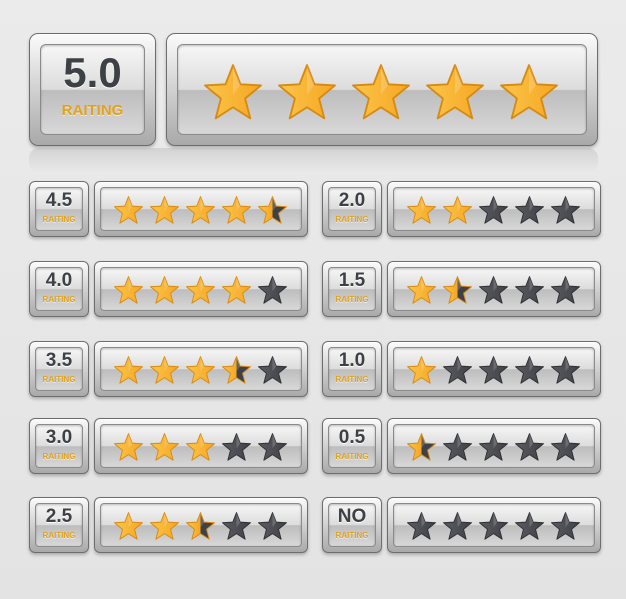  I want to click on score-badge: 3.5 RAITING, so click(59, 369).